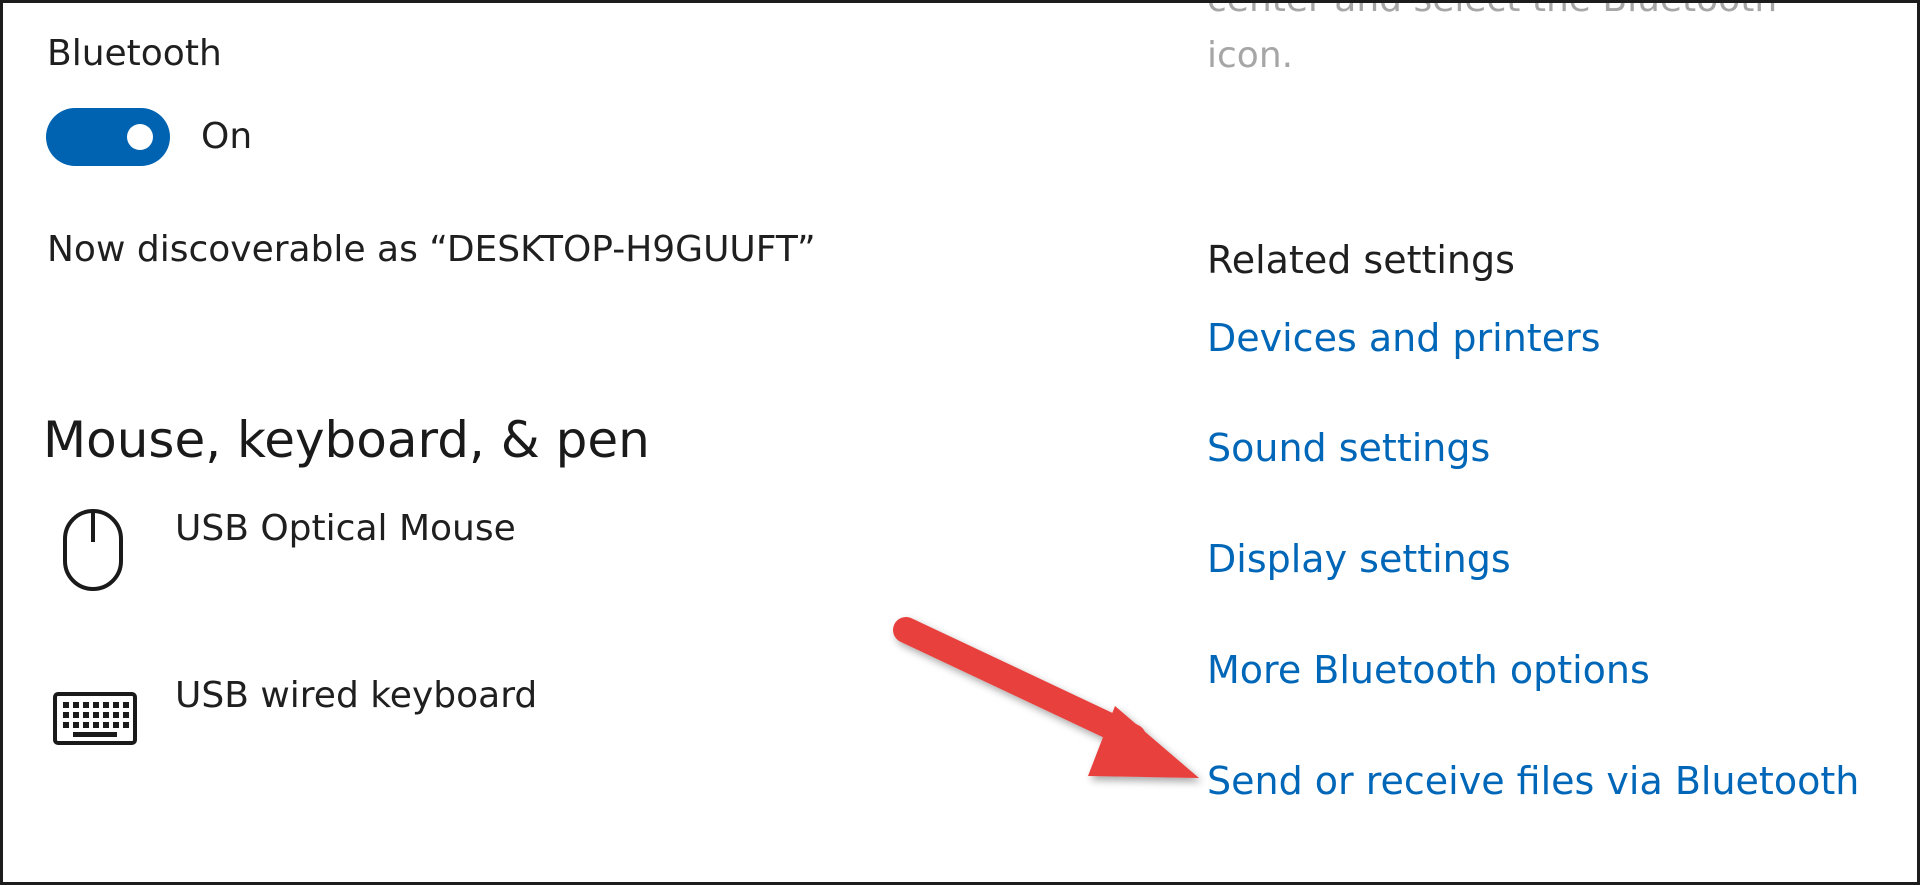 This screenshot has width=1920, height=885. Describe the element at coordinates (134, 53) in the screenshot. I see `bluetooth-label: Bluetooth` at that location.